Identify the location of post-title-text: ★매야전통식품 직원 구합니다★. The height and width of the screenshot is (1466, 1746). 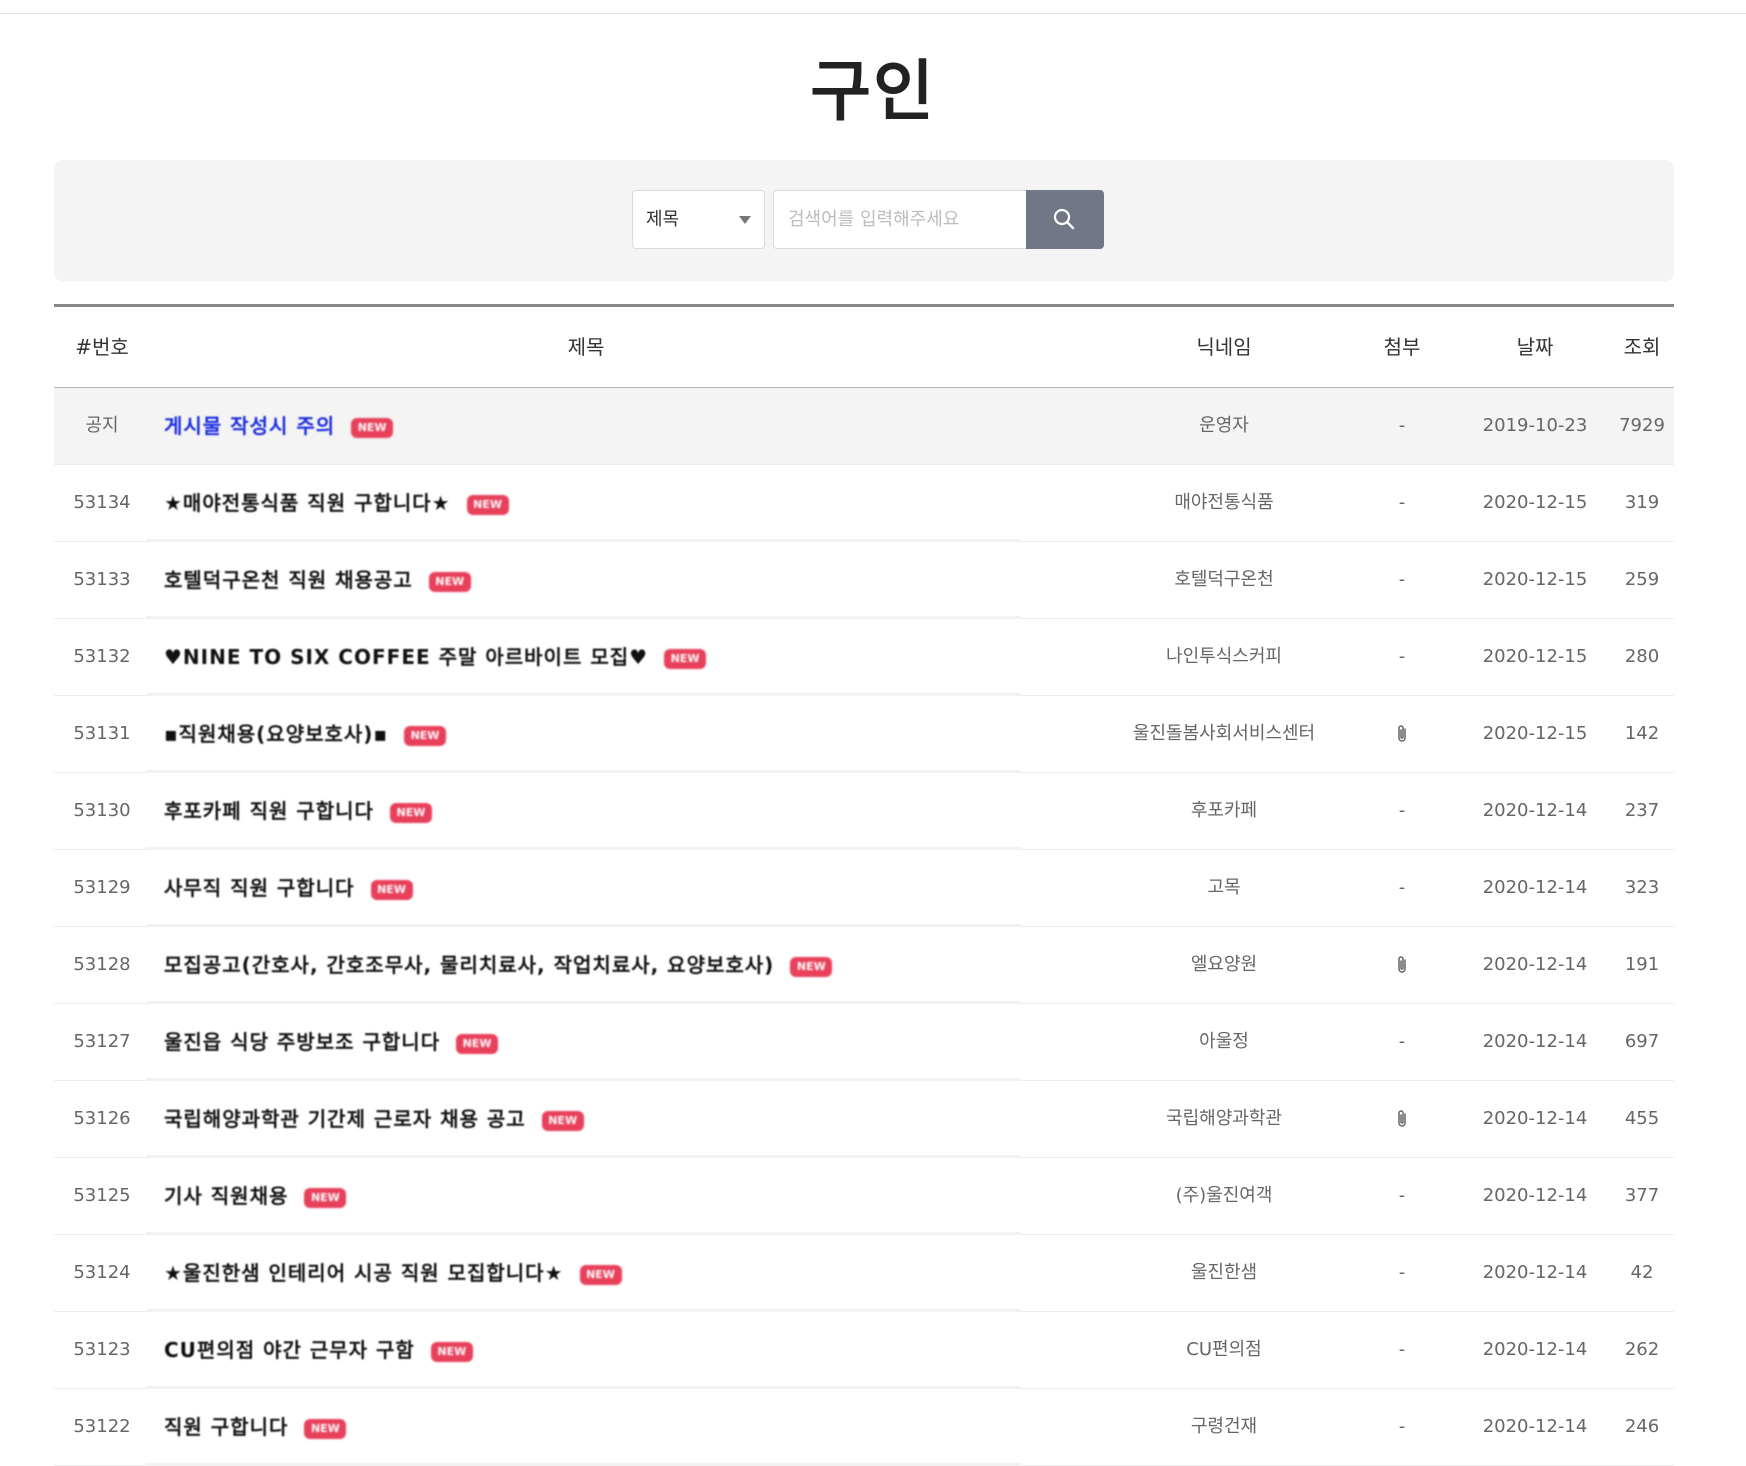
(307, 503).